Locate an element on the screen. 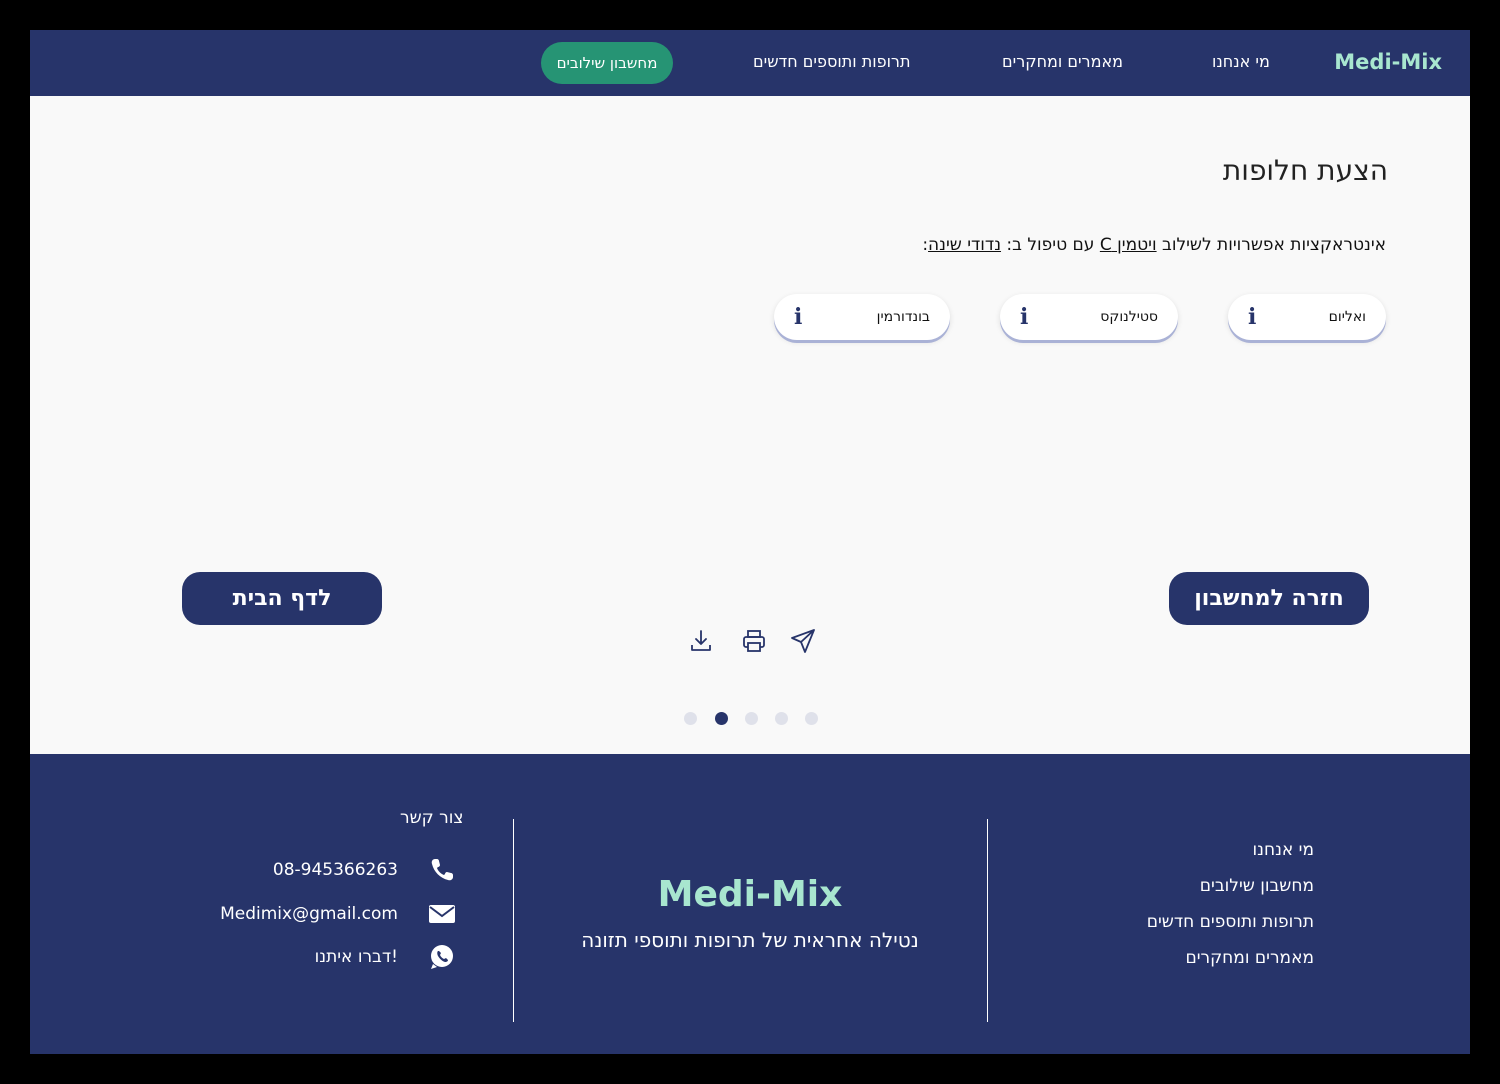  alternative-label: סטילנוקס is located at coordinates (1129, 317).